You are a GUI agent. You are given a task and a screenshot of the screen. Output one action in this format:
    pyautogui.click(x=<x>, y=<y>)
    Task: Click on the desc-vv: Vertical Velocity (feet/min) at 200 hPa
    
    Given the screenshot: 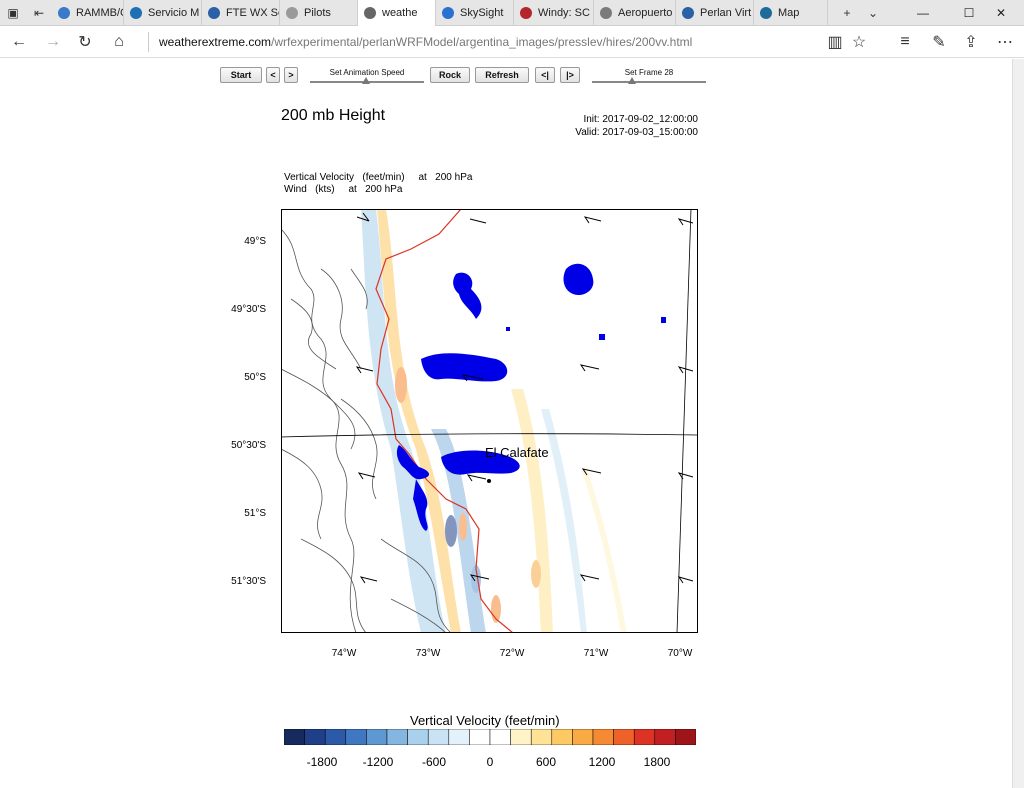 What is the action you would take?
    pyautogui.click(x=378, y=177)
    